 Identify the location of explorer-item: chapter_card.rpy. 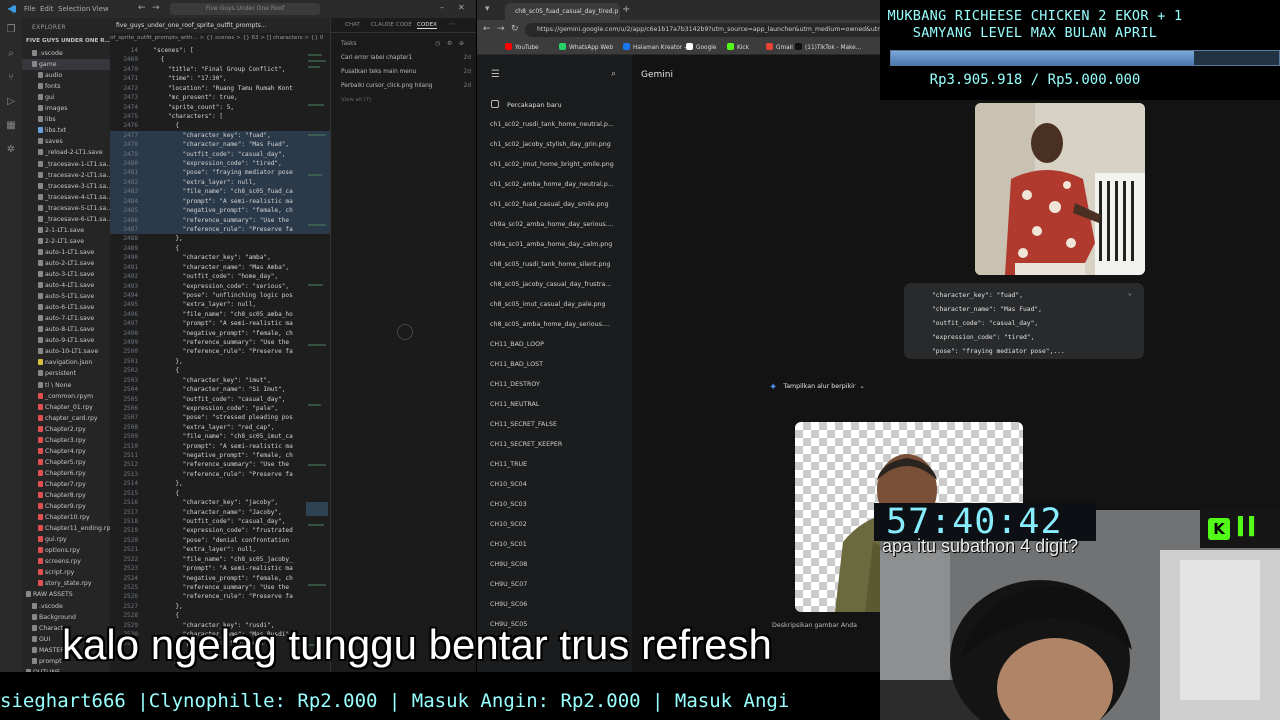
(60, 418).